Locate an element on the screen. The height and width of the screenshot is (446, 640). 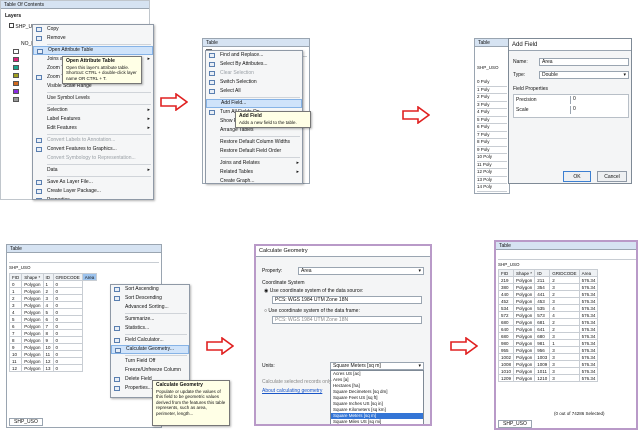
menu-item-switch-selection: Switch Selection is located at coordinates (254, 82).